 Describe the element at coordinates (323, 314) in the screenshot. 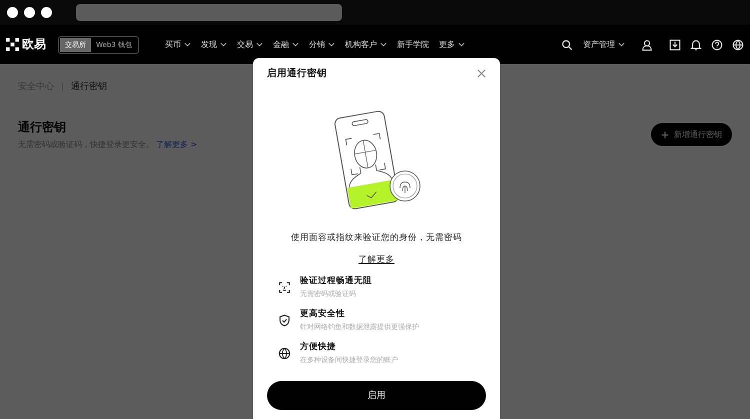

I see `feature-title: 更高安全性` at that location.